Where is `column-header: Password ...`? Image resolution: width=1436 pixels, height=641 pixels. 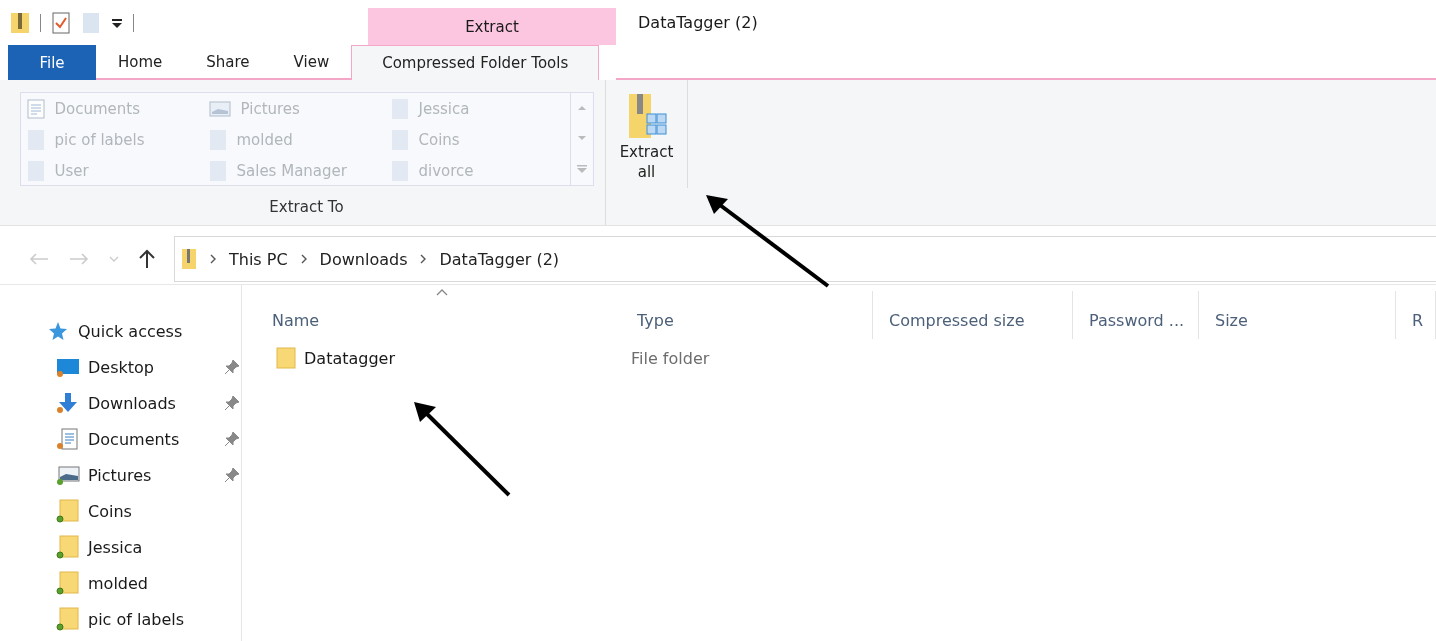 column-header: Password ... is located at coordinates (1137, 320).